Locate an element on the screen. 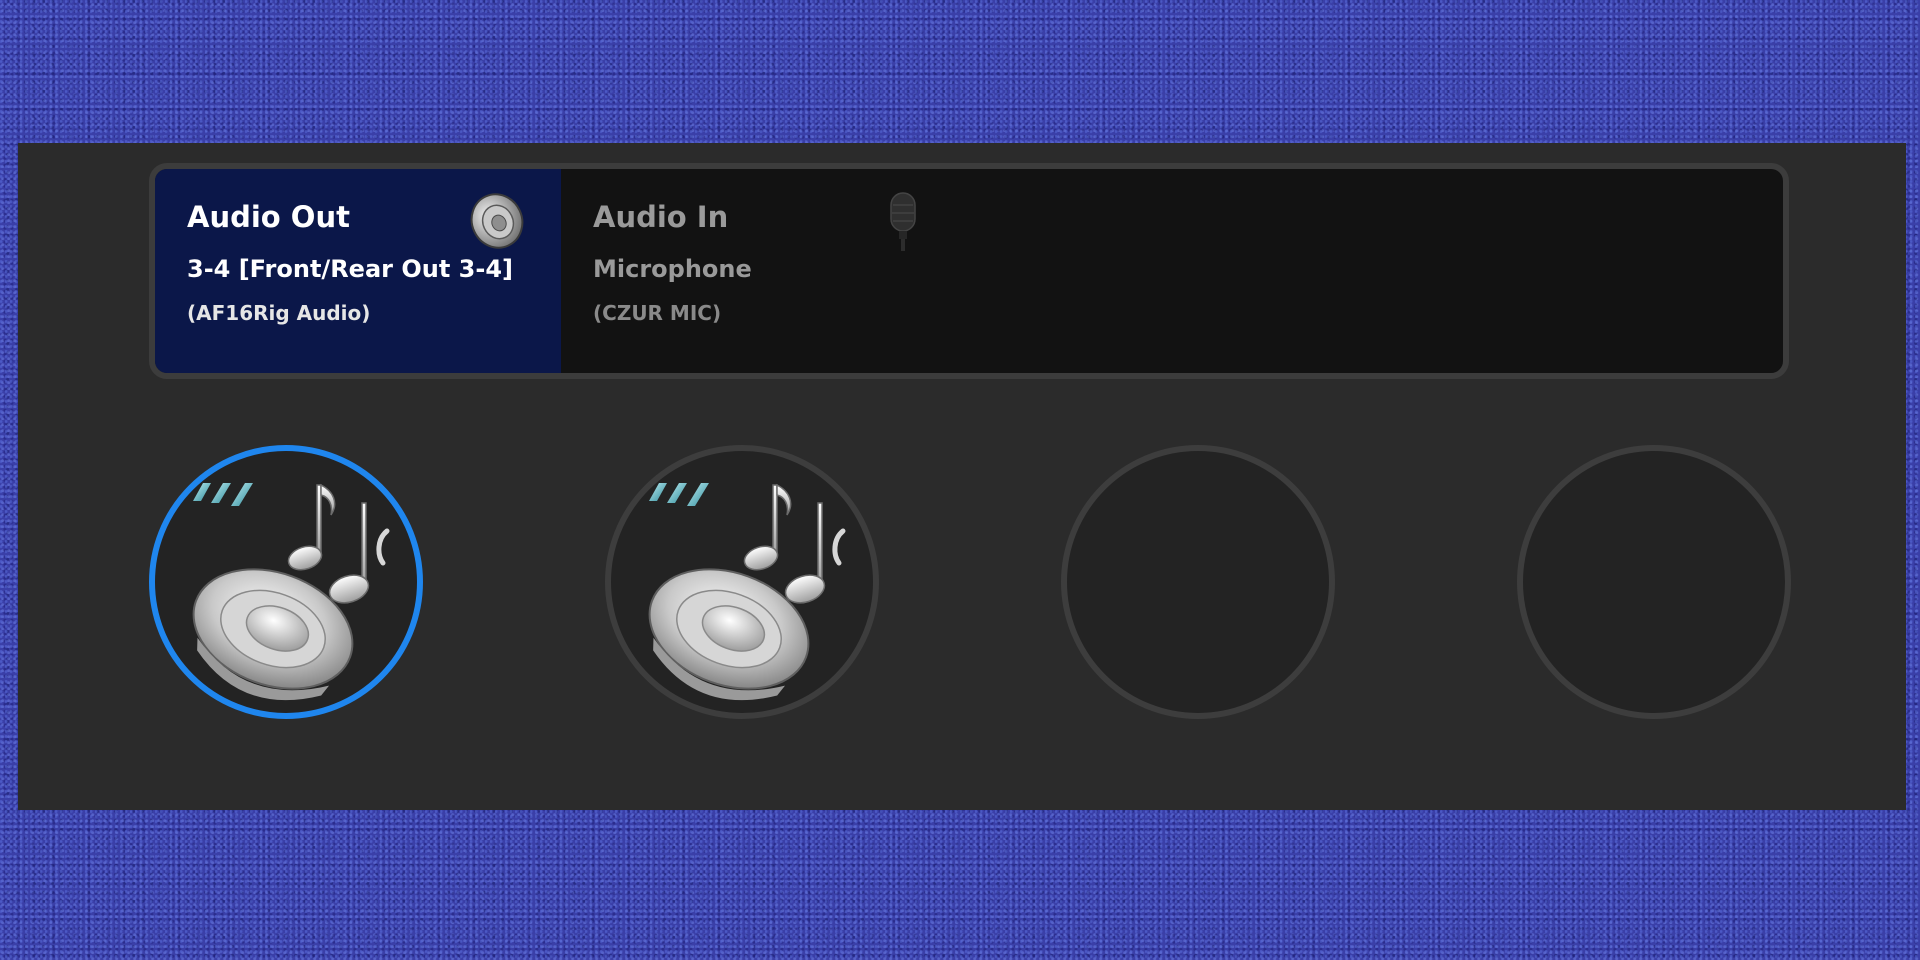 The width and height of the screenshot is (1920, 960). audio-in-device-subtitle: (CZUR MIC) is located at coordinates (657, 313).